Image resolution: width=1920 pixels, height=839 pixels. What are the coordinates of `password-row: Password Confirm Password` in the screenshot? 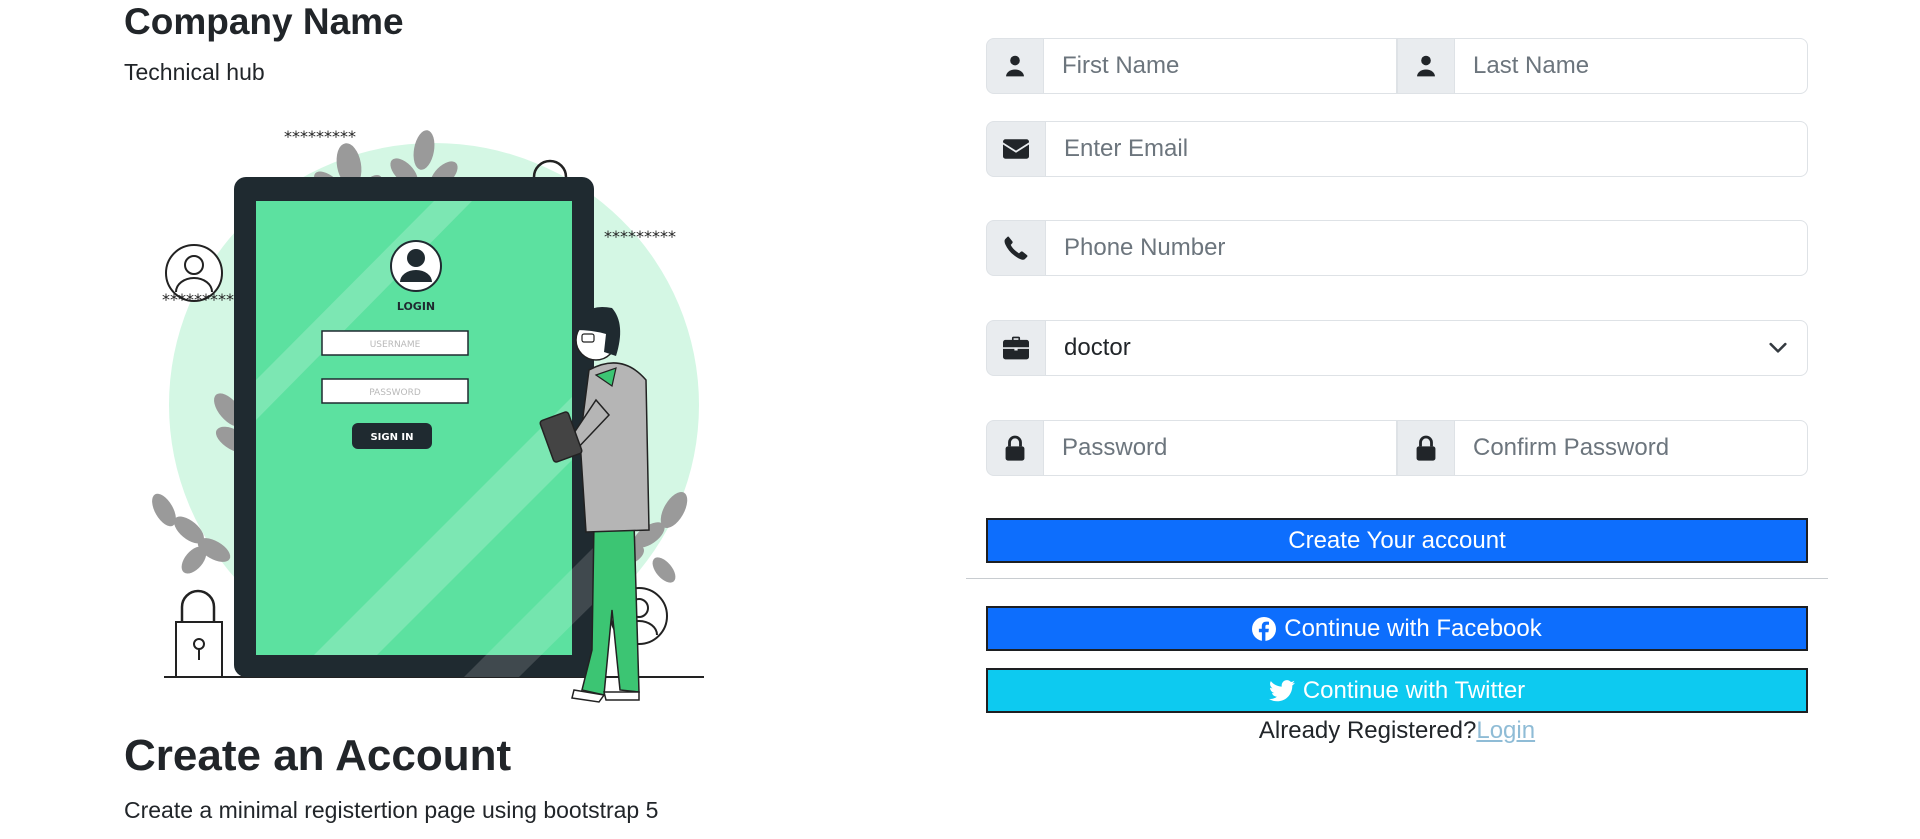 It's located at (1397, 448).